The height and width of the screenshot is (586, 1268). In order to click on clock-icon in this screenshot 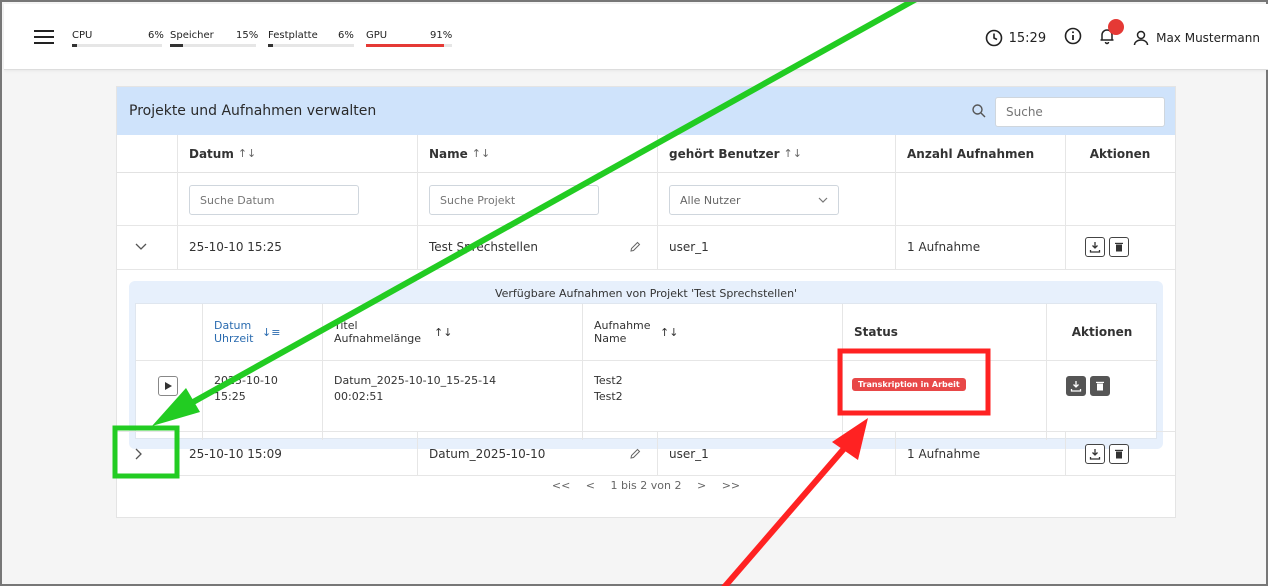, I will do `click(993, 38)`.